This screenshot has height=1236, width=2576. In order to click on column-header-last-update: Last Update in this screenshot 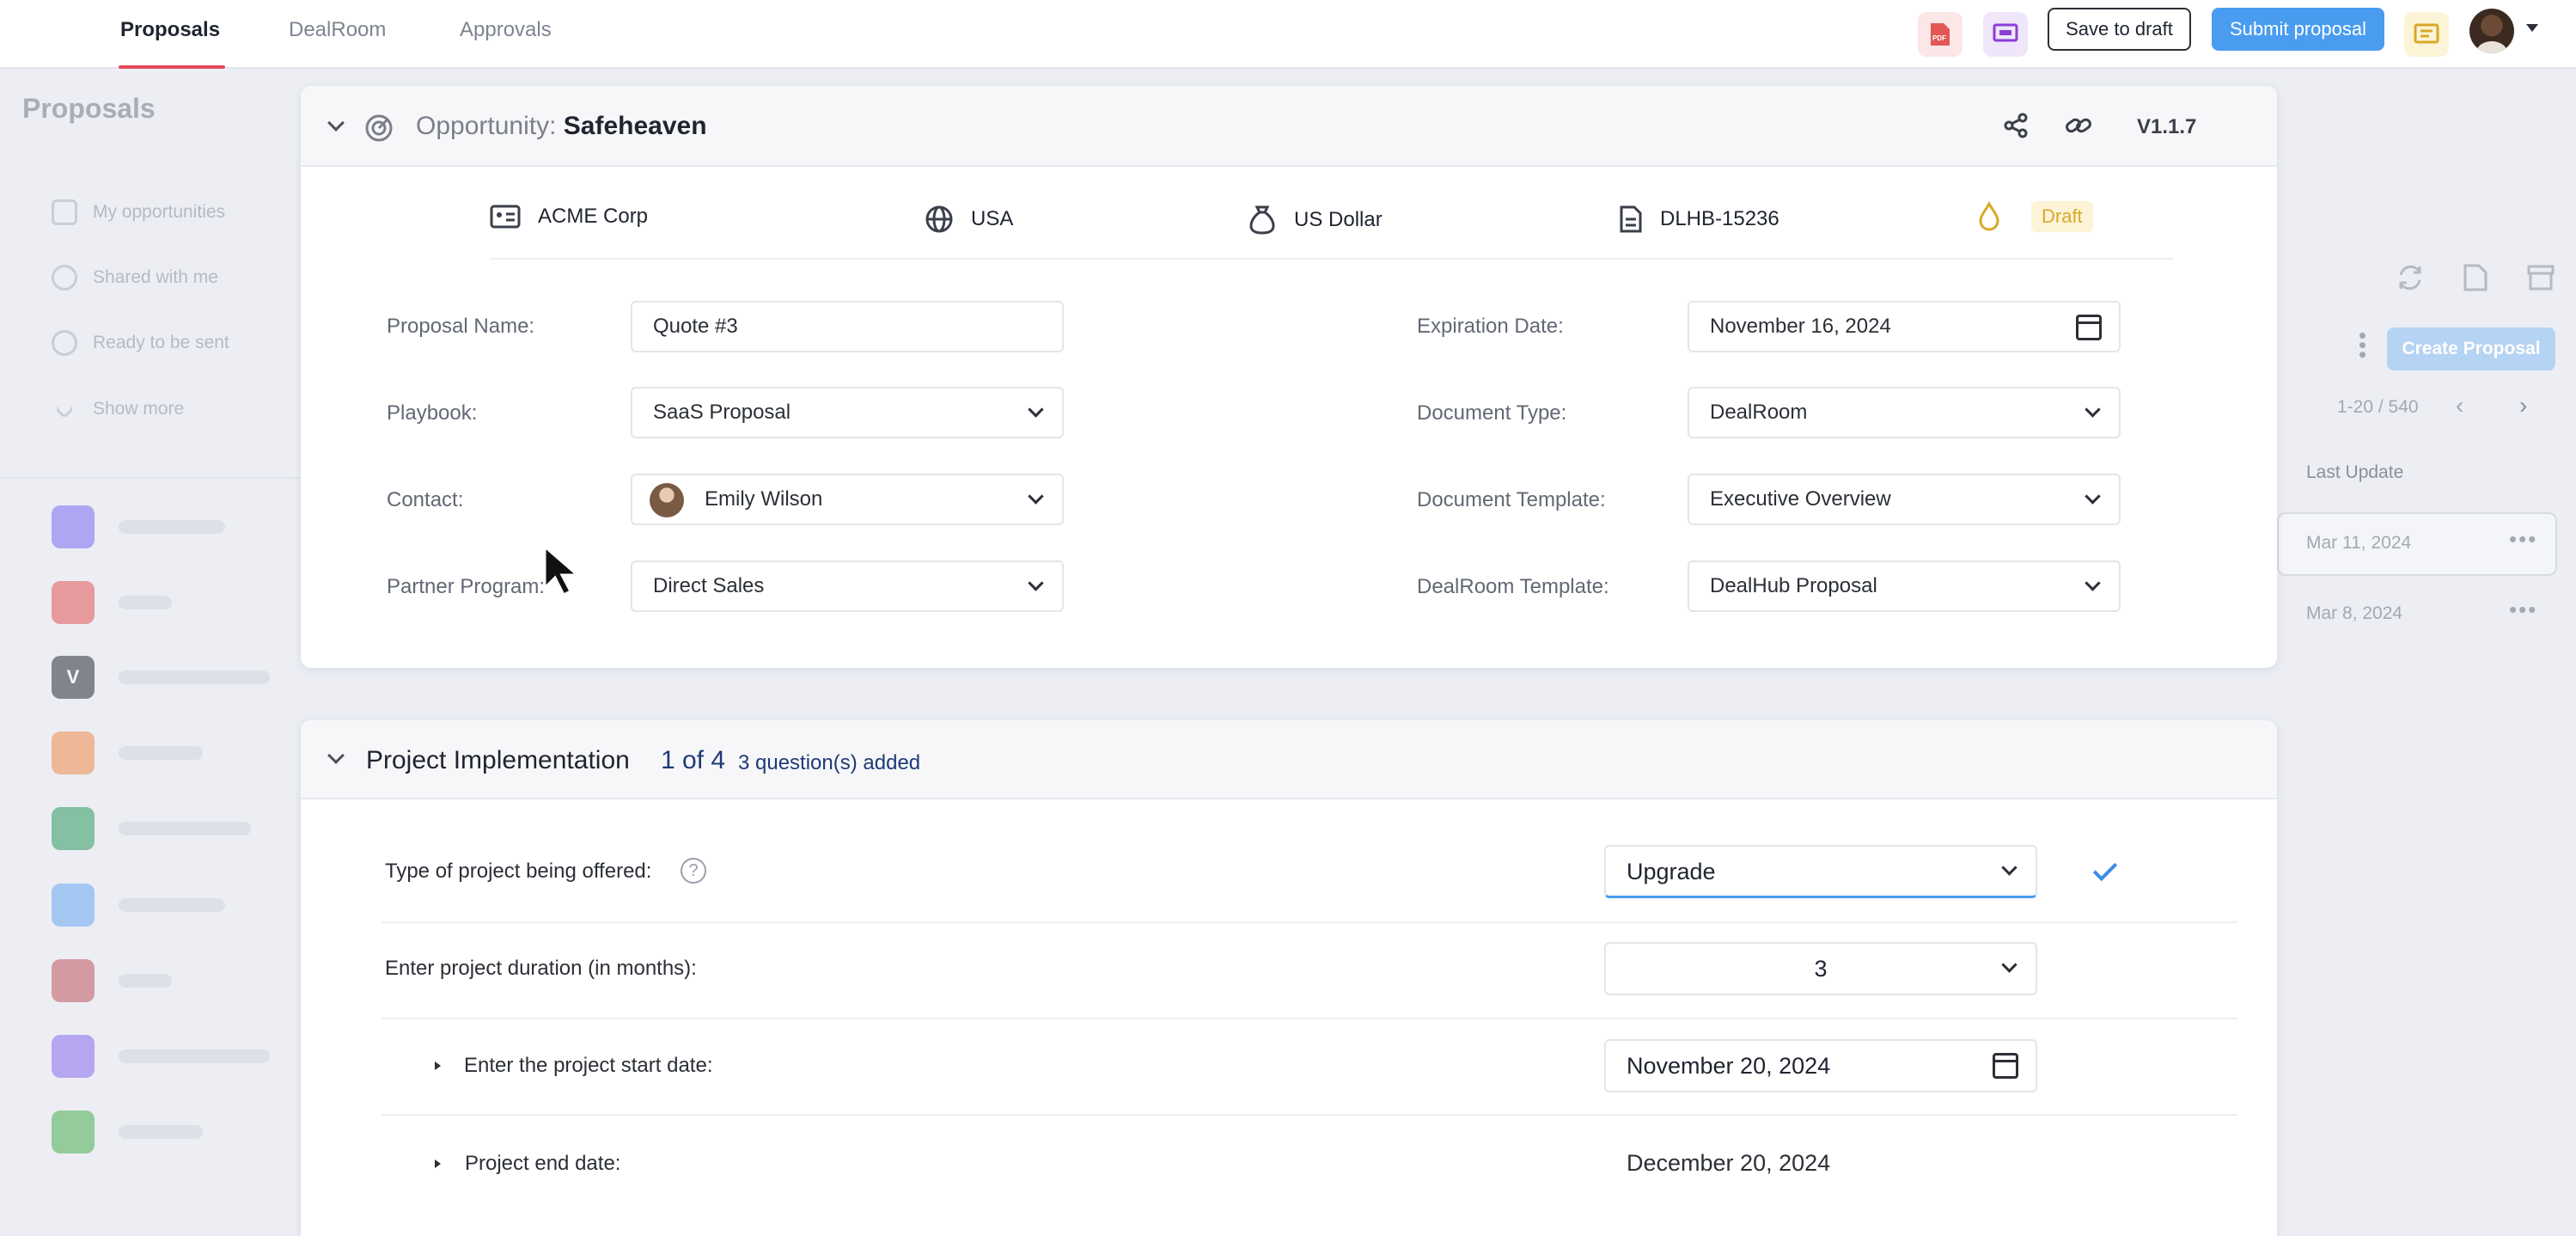, I will do `click(2355, 472)`.